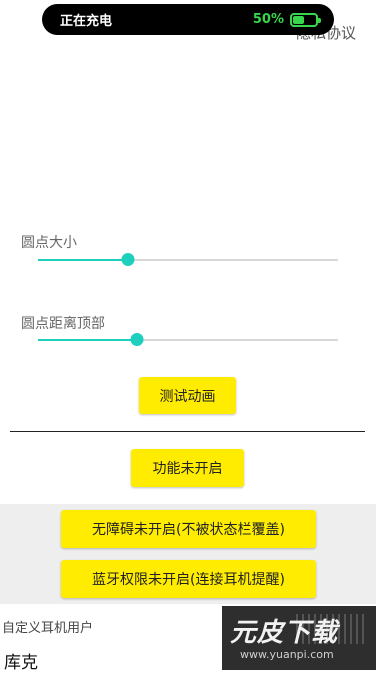  What do you see at coordinates (63, 324) in the screenshot?
I see `dot-top-distance-label: 圆点距离顶部` at bounding box center [63, 324].